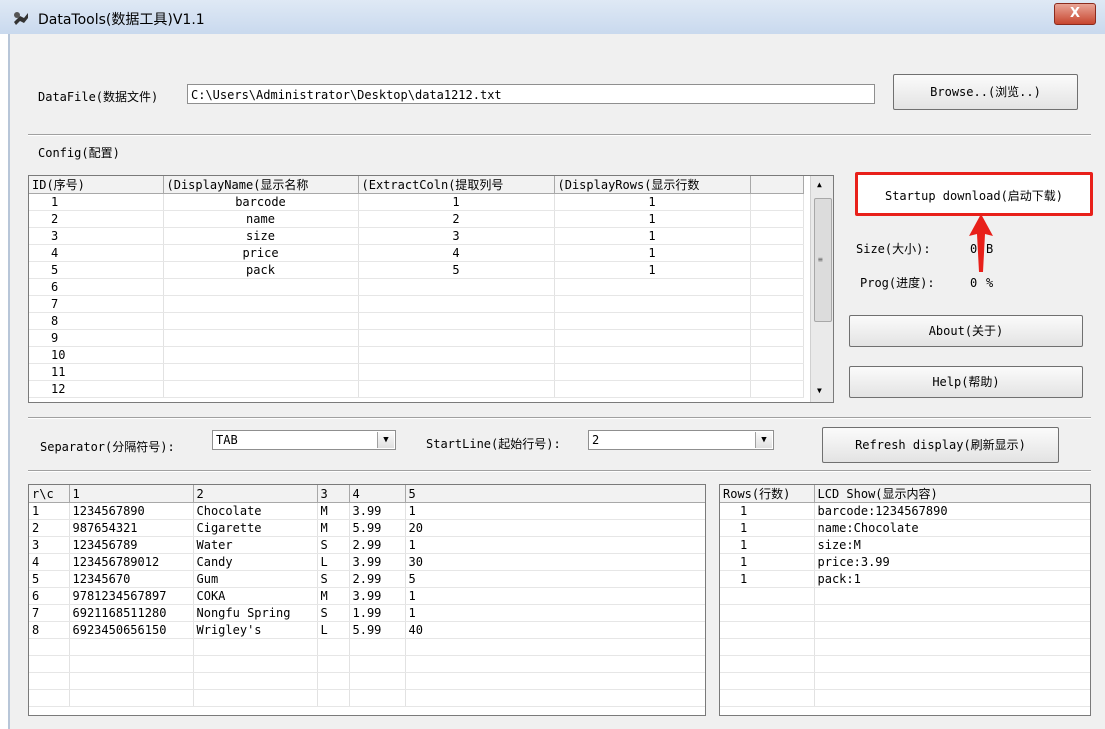  Describe the element at coordinates (131, 528) in the screenshot. I see `data-cell: 987654321` at that location.